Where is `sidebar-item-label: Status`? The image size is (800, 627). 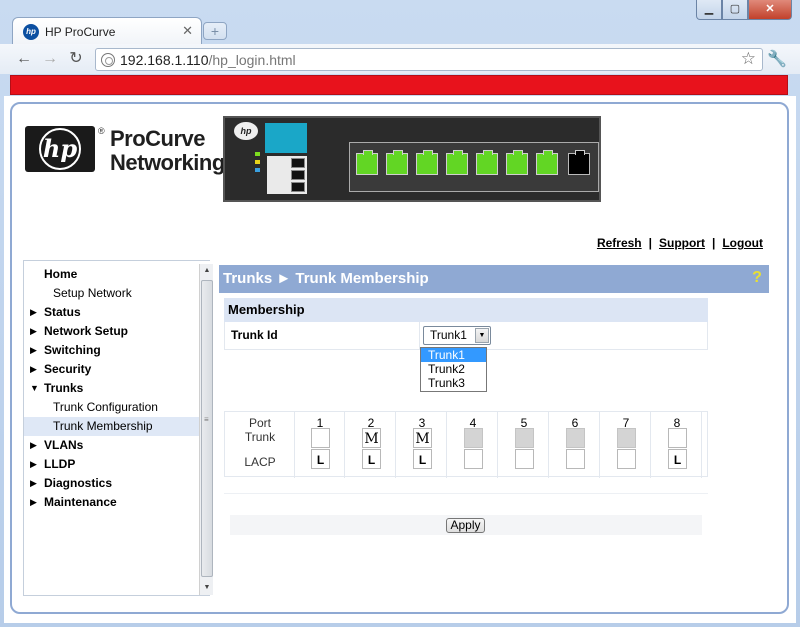
sidebar-item-label: Status is located at coordinates (62, 312).